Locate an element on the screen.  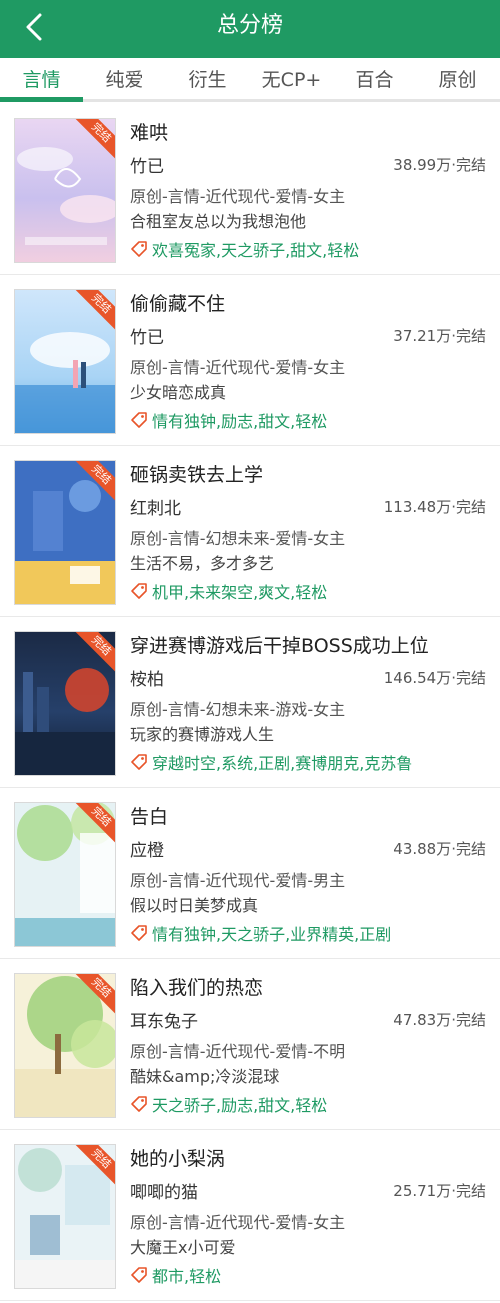
book-title: 告白 is located at coordinates (310, 815).